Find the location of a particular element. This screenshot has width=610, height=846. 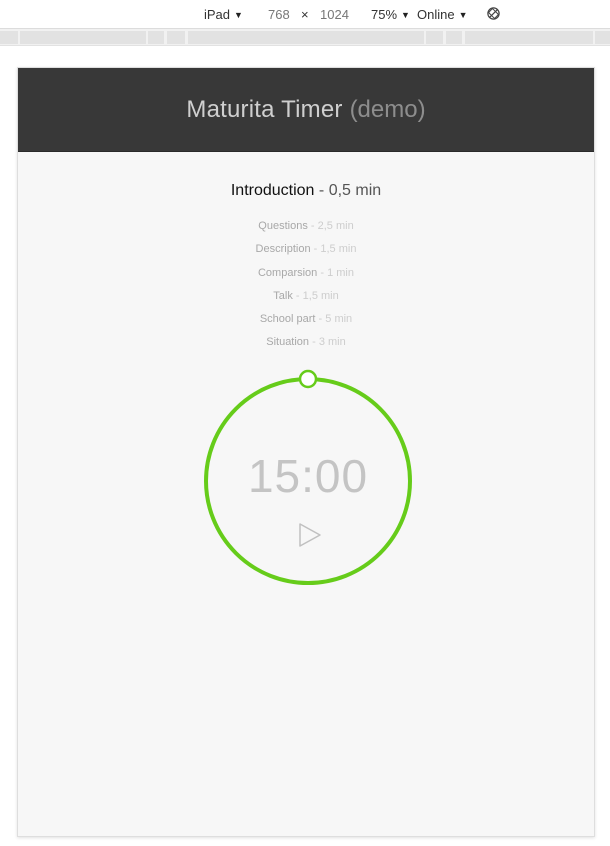

app-title: Maturita Timer is located at coordinates (264, 109).